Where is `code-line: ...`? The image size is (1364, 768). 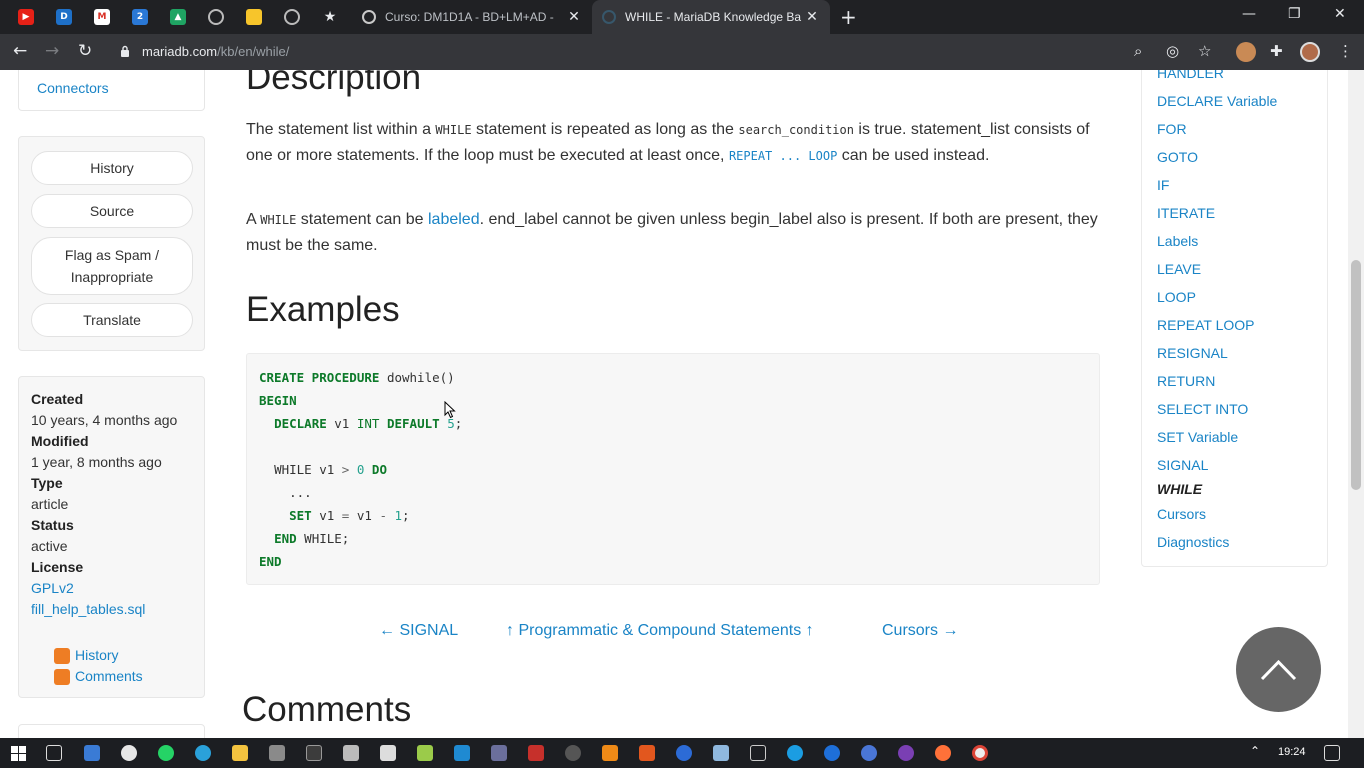 code-line: ... is located at coordinates (300, 492).